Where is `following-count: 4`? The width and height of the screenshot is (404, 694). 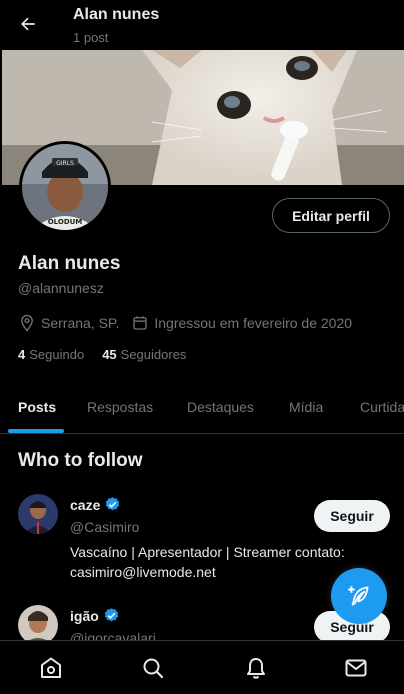 following-count: 4 is located at coordinates (22, 354).